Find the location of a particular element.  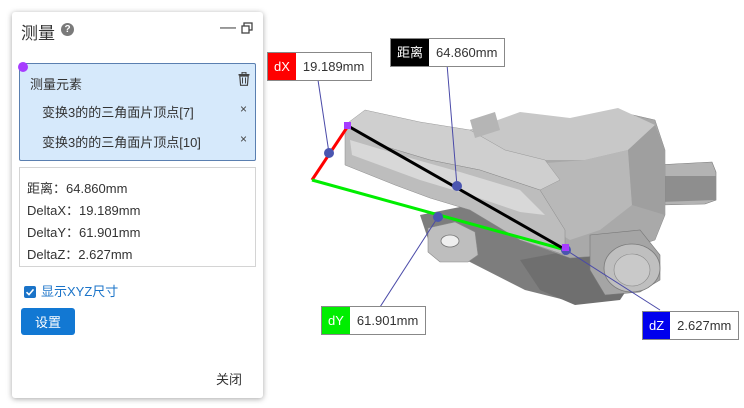

result-delta-x: DeltaX：19.189mm is located at coordinates (84, 210).